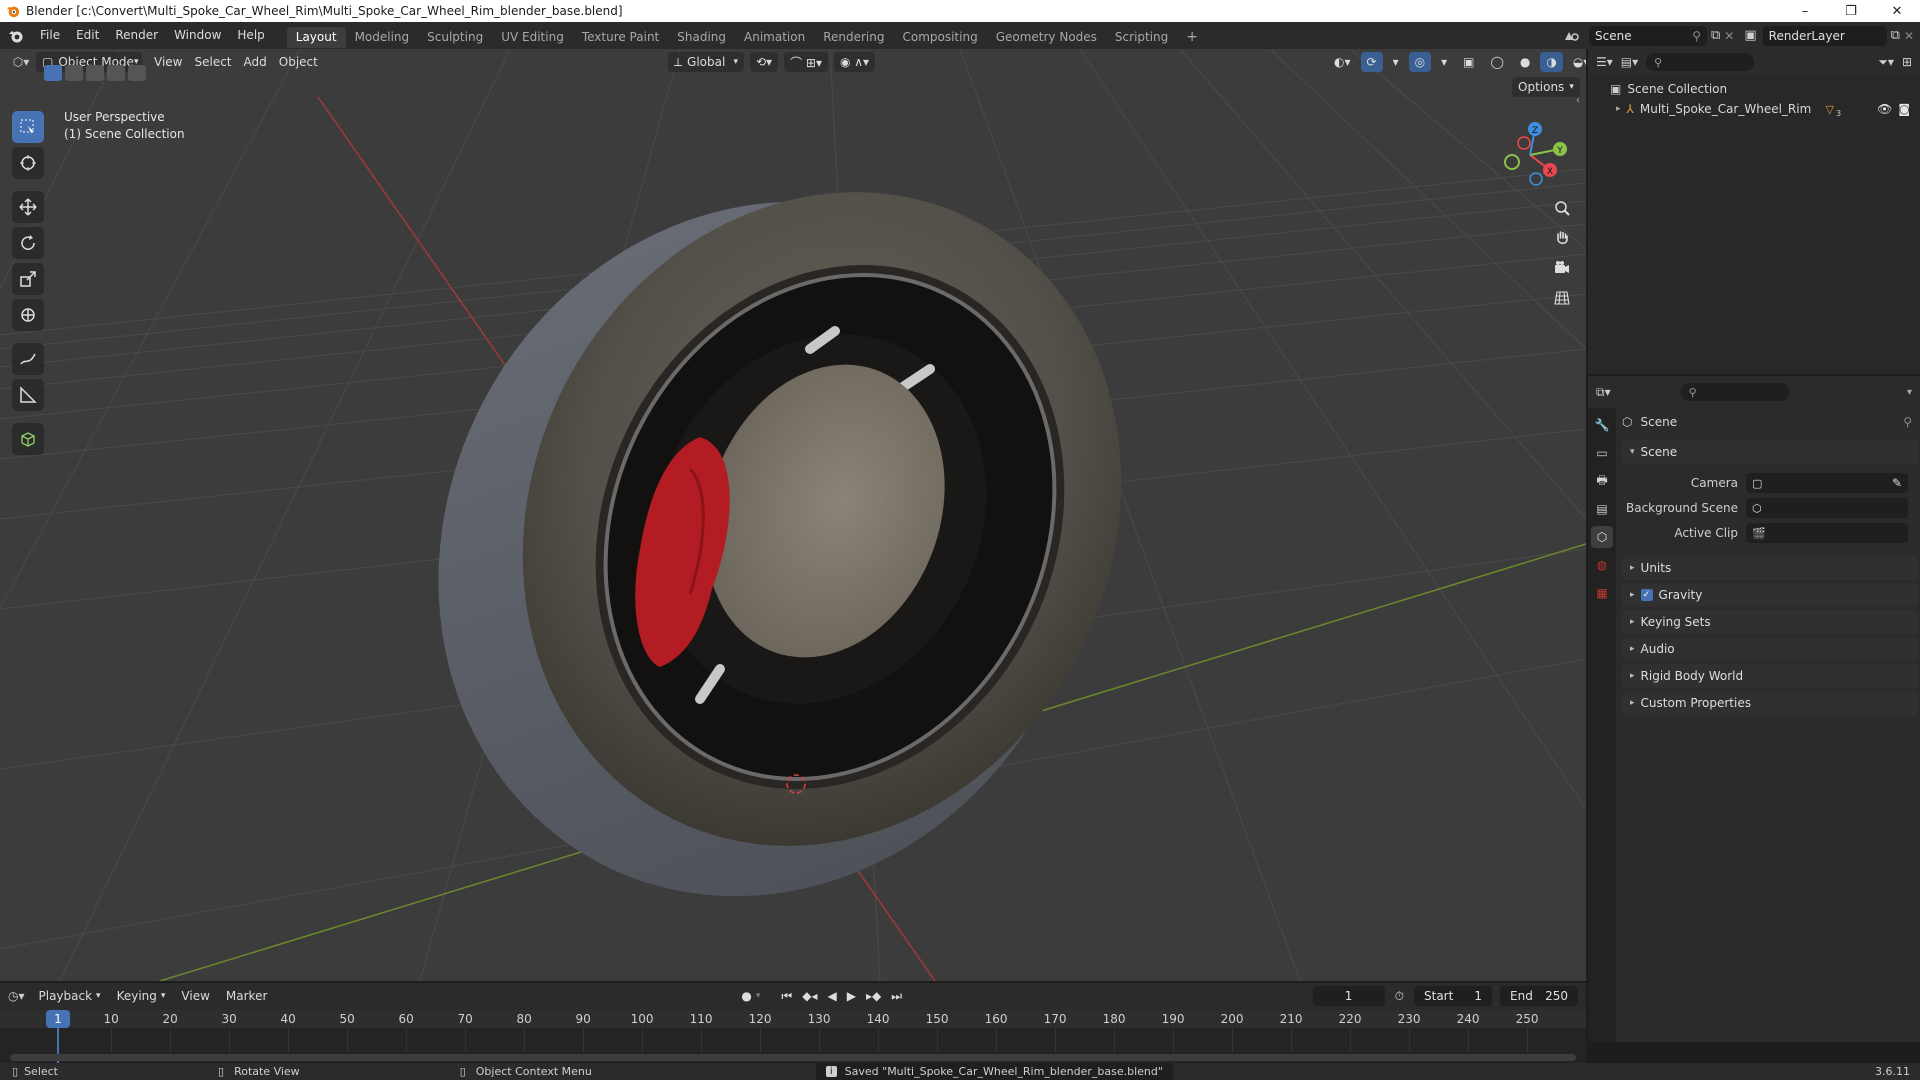  What do you see at coordinates (28, 243) in the screenshot?
I see `rotate-tool` at bounding box center [28, 243].